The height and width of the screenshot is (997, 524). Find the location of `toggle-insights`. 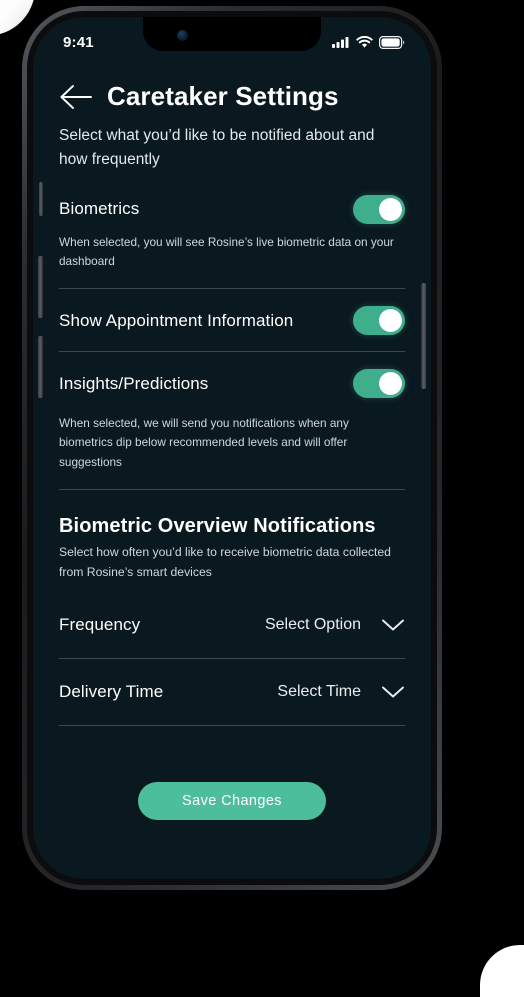

toggle-insights is located at coordinates (379, 384).